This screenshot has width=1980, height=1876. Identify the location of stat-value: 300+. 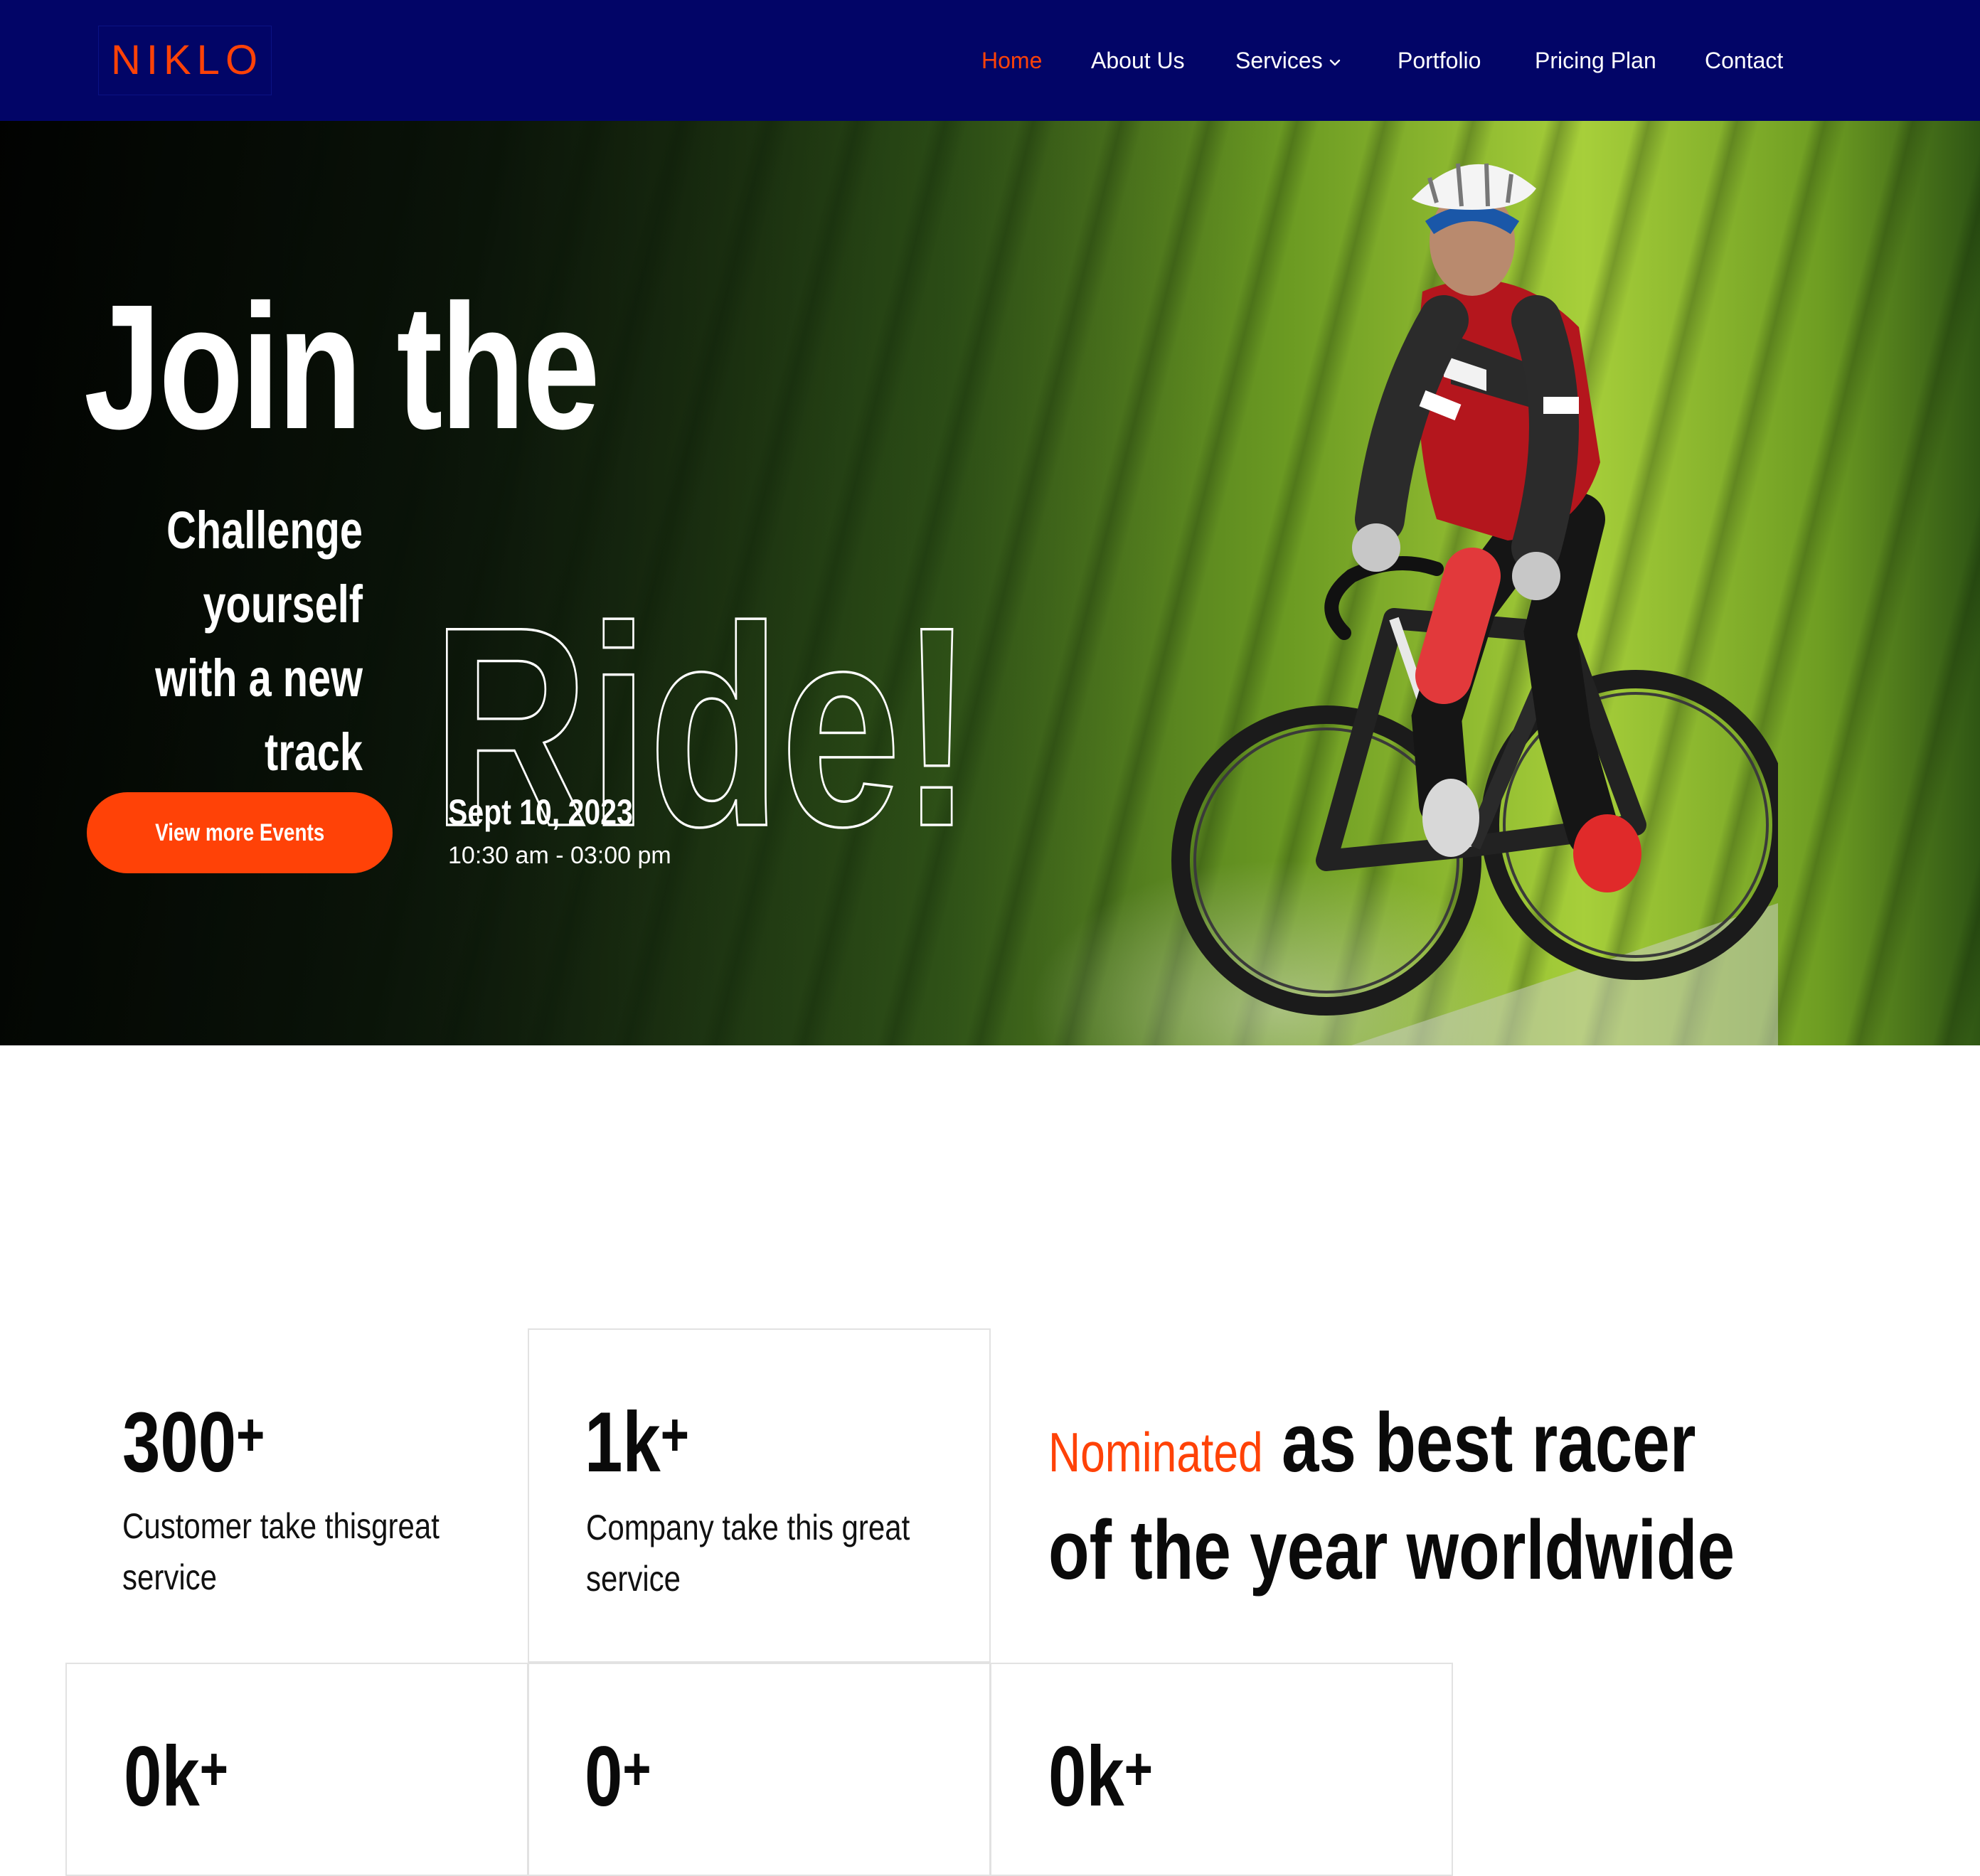
(193, 1438).